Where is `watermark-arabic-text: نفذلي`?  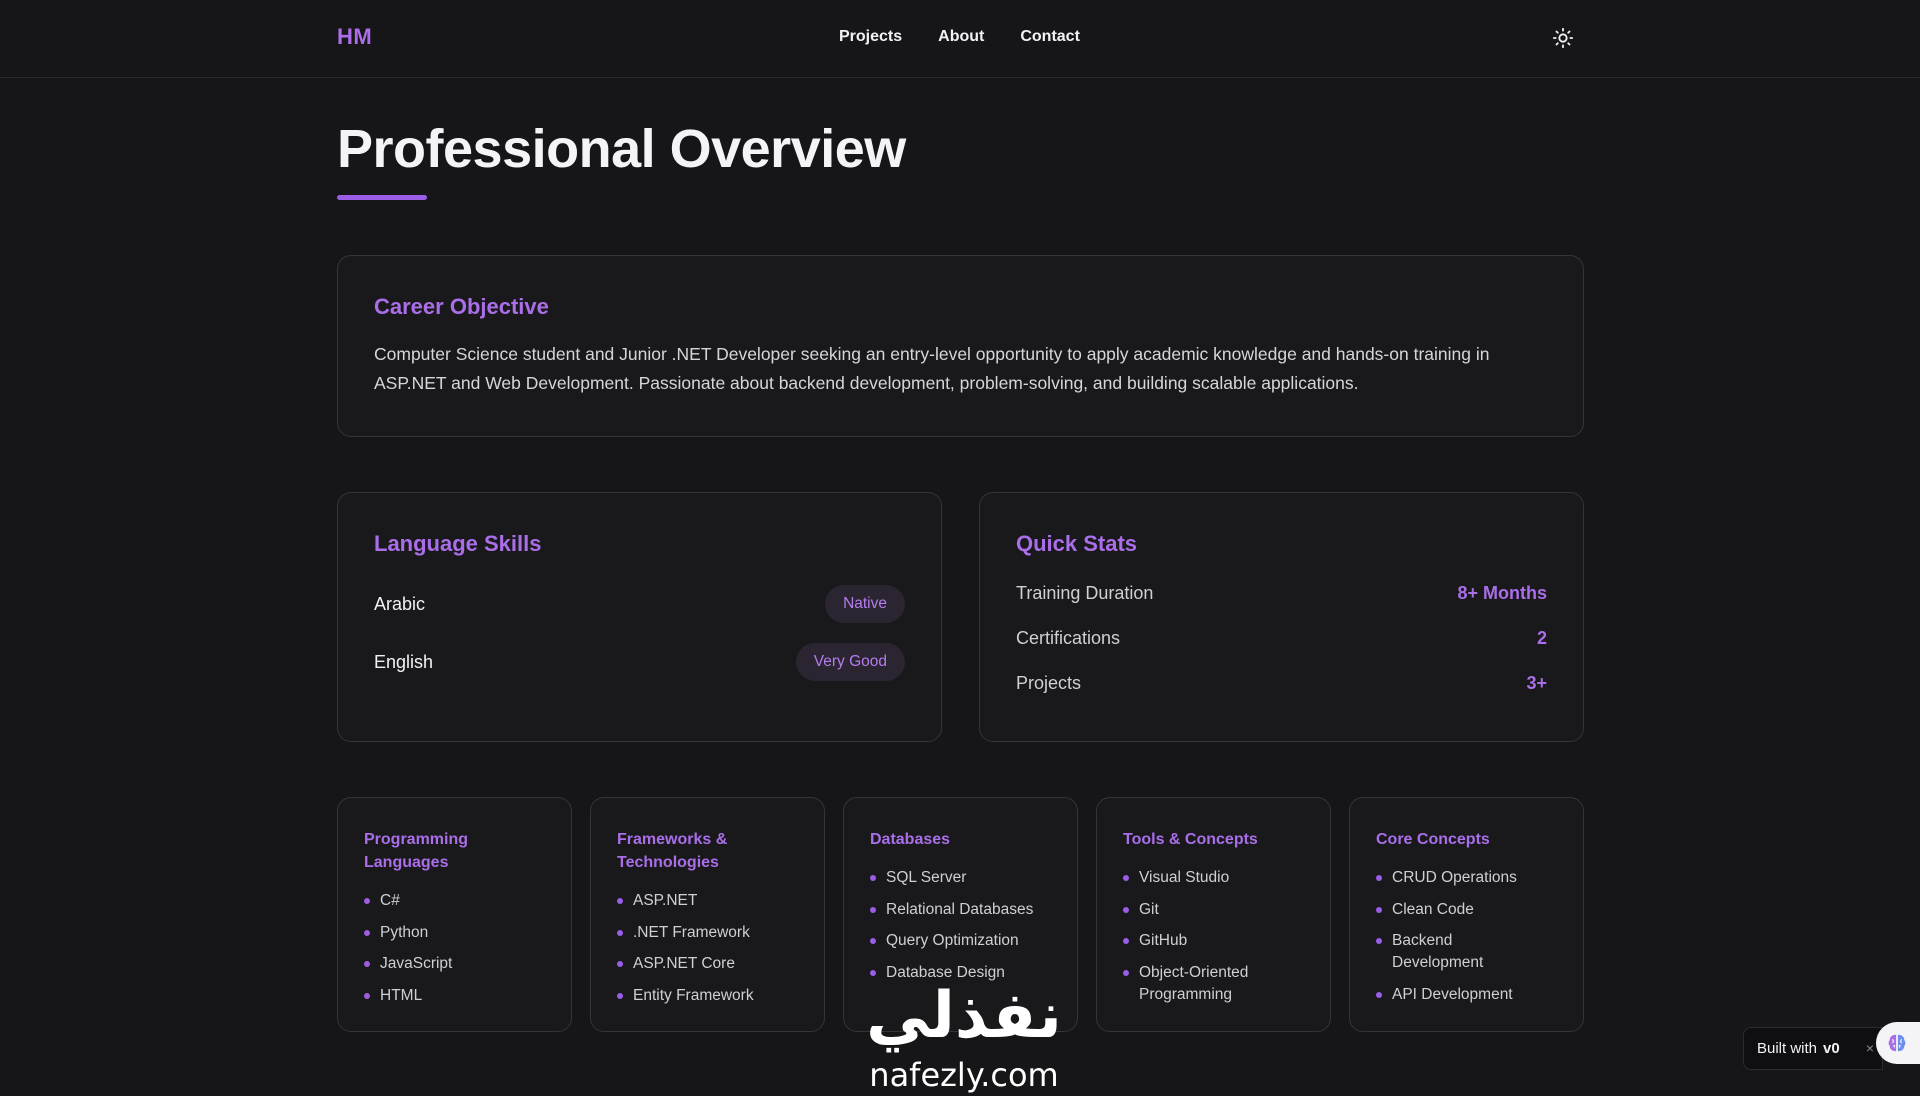
watermark-arabic-text: نفذلي is located at coordinates (964, 1016).